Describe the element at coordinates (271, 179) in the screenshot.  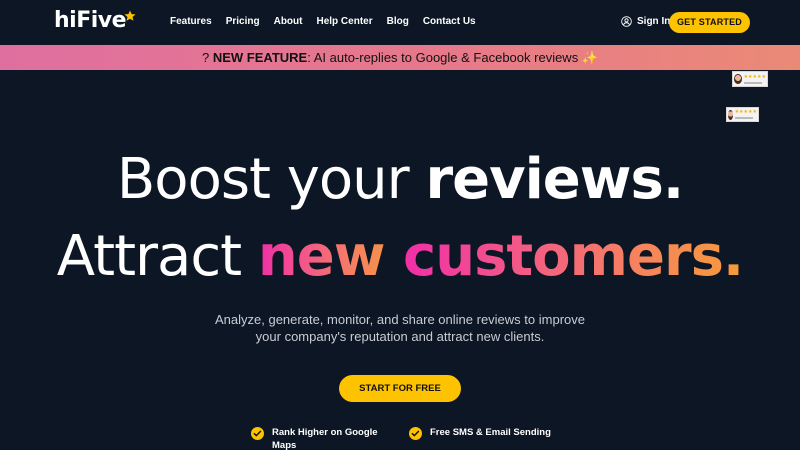
I see `hero-line1-thin: Boost your` at that location.